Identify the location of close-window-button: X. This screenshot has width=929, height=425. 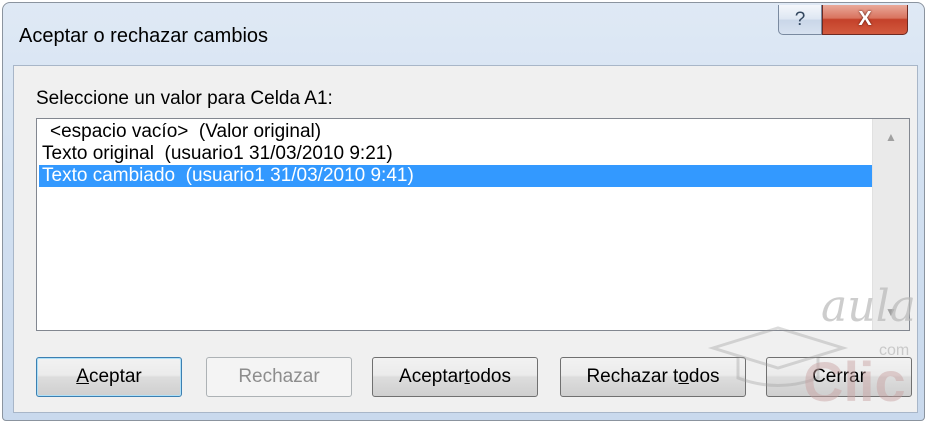
(865, 20).